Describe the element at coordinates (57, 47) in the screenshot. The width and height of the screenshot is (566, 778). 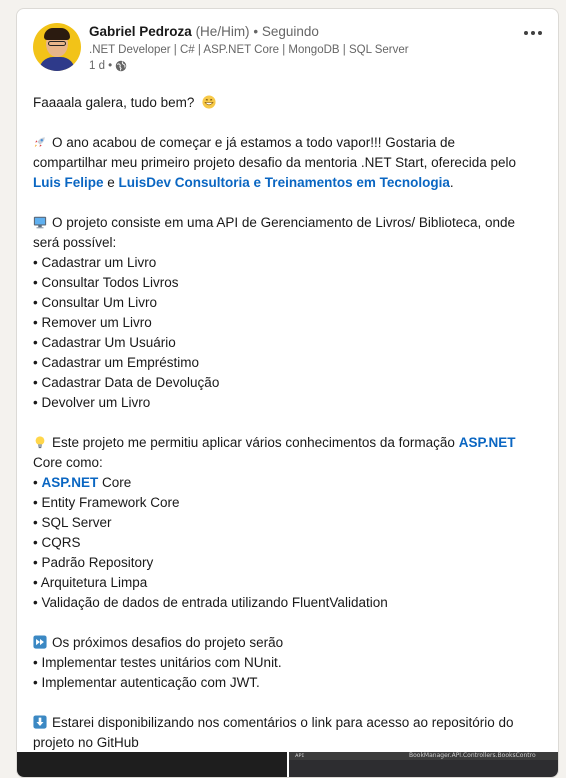
I see `avatar` at that location.